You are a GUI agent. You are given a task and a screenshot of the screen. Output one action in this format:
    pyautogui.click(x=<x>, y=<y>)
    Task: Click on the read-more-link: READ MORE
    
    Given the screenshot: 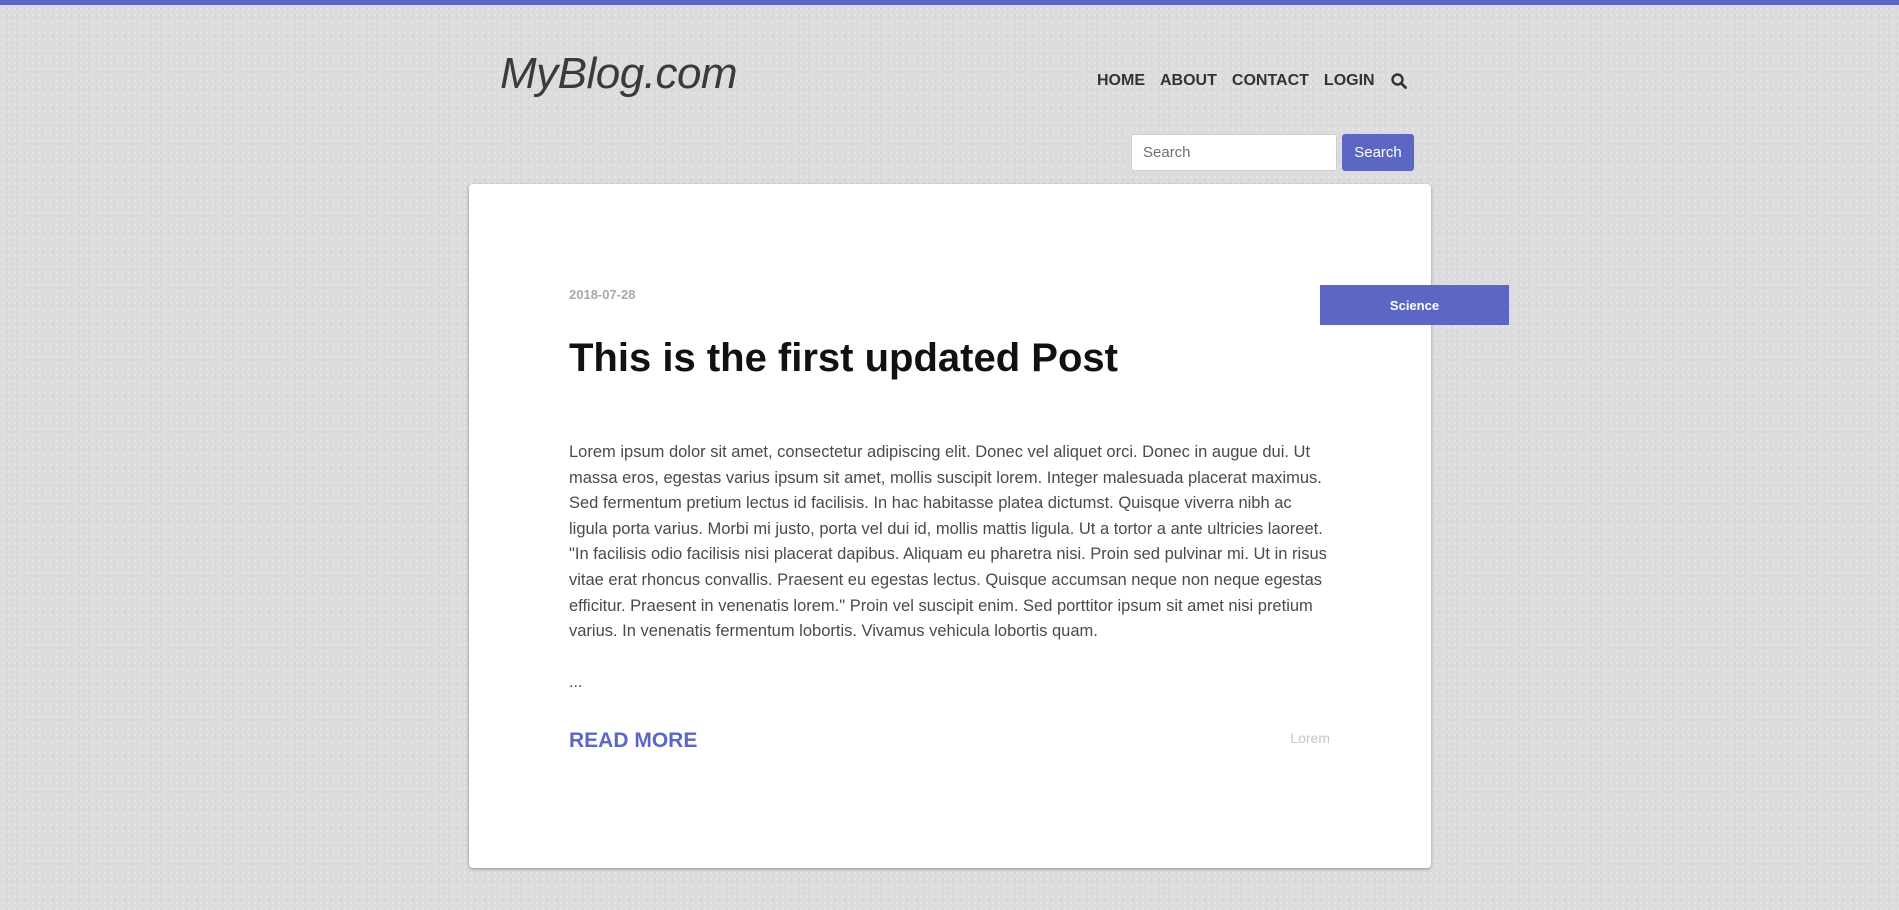 What is the action you would take?
    pyautogui.click(x=633, y=741)
    